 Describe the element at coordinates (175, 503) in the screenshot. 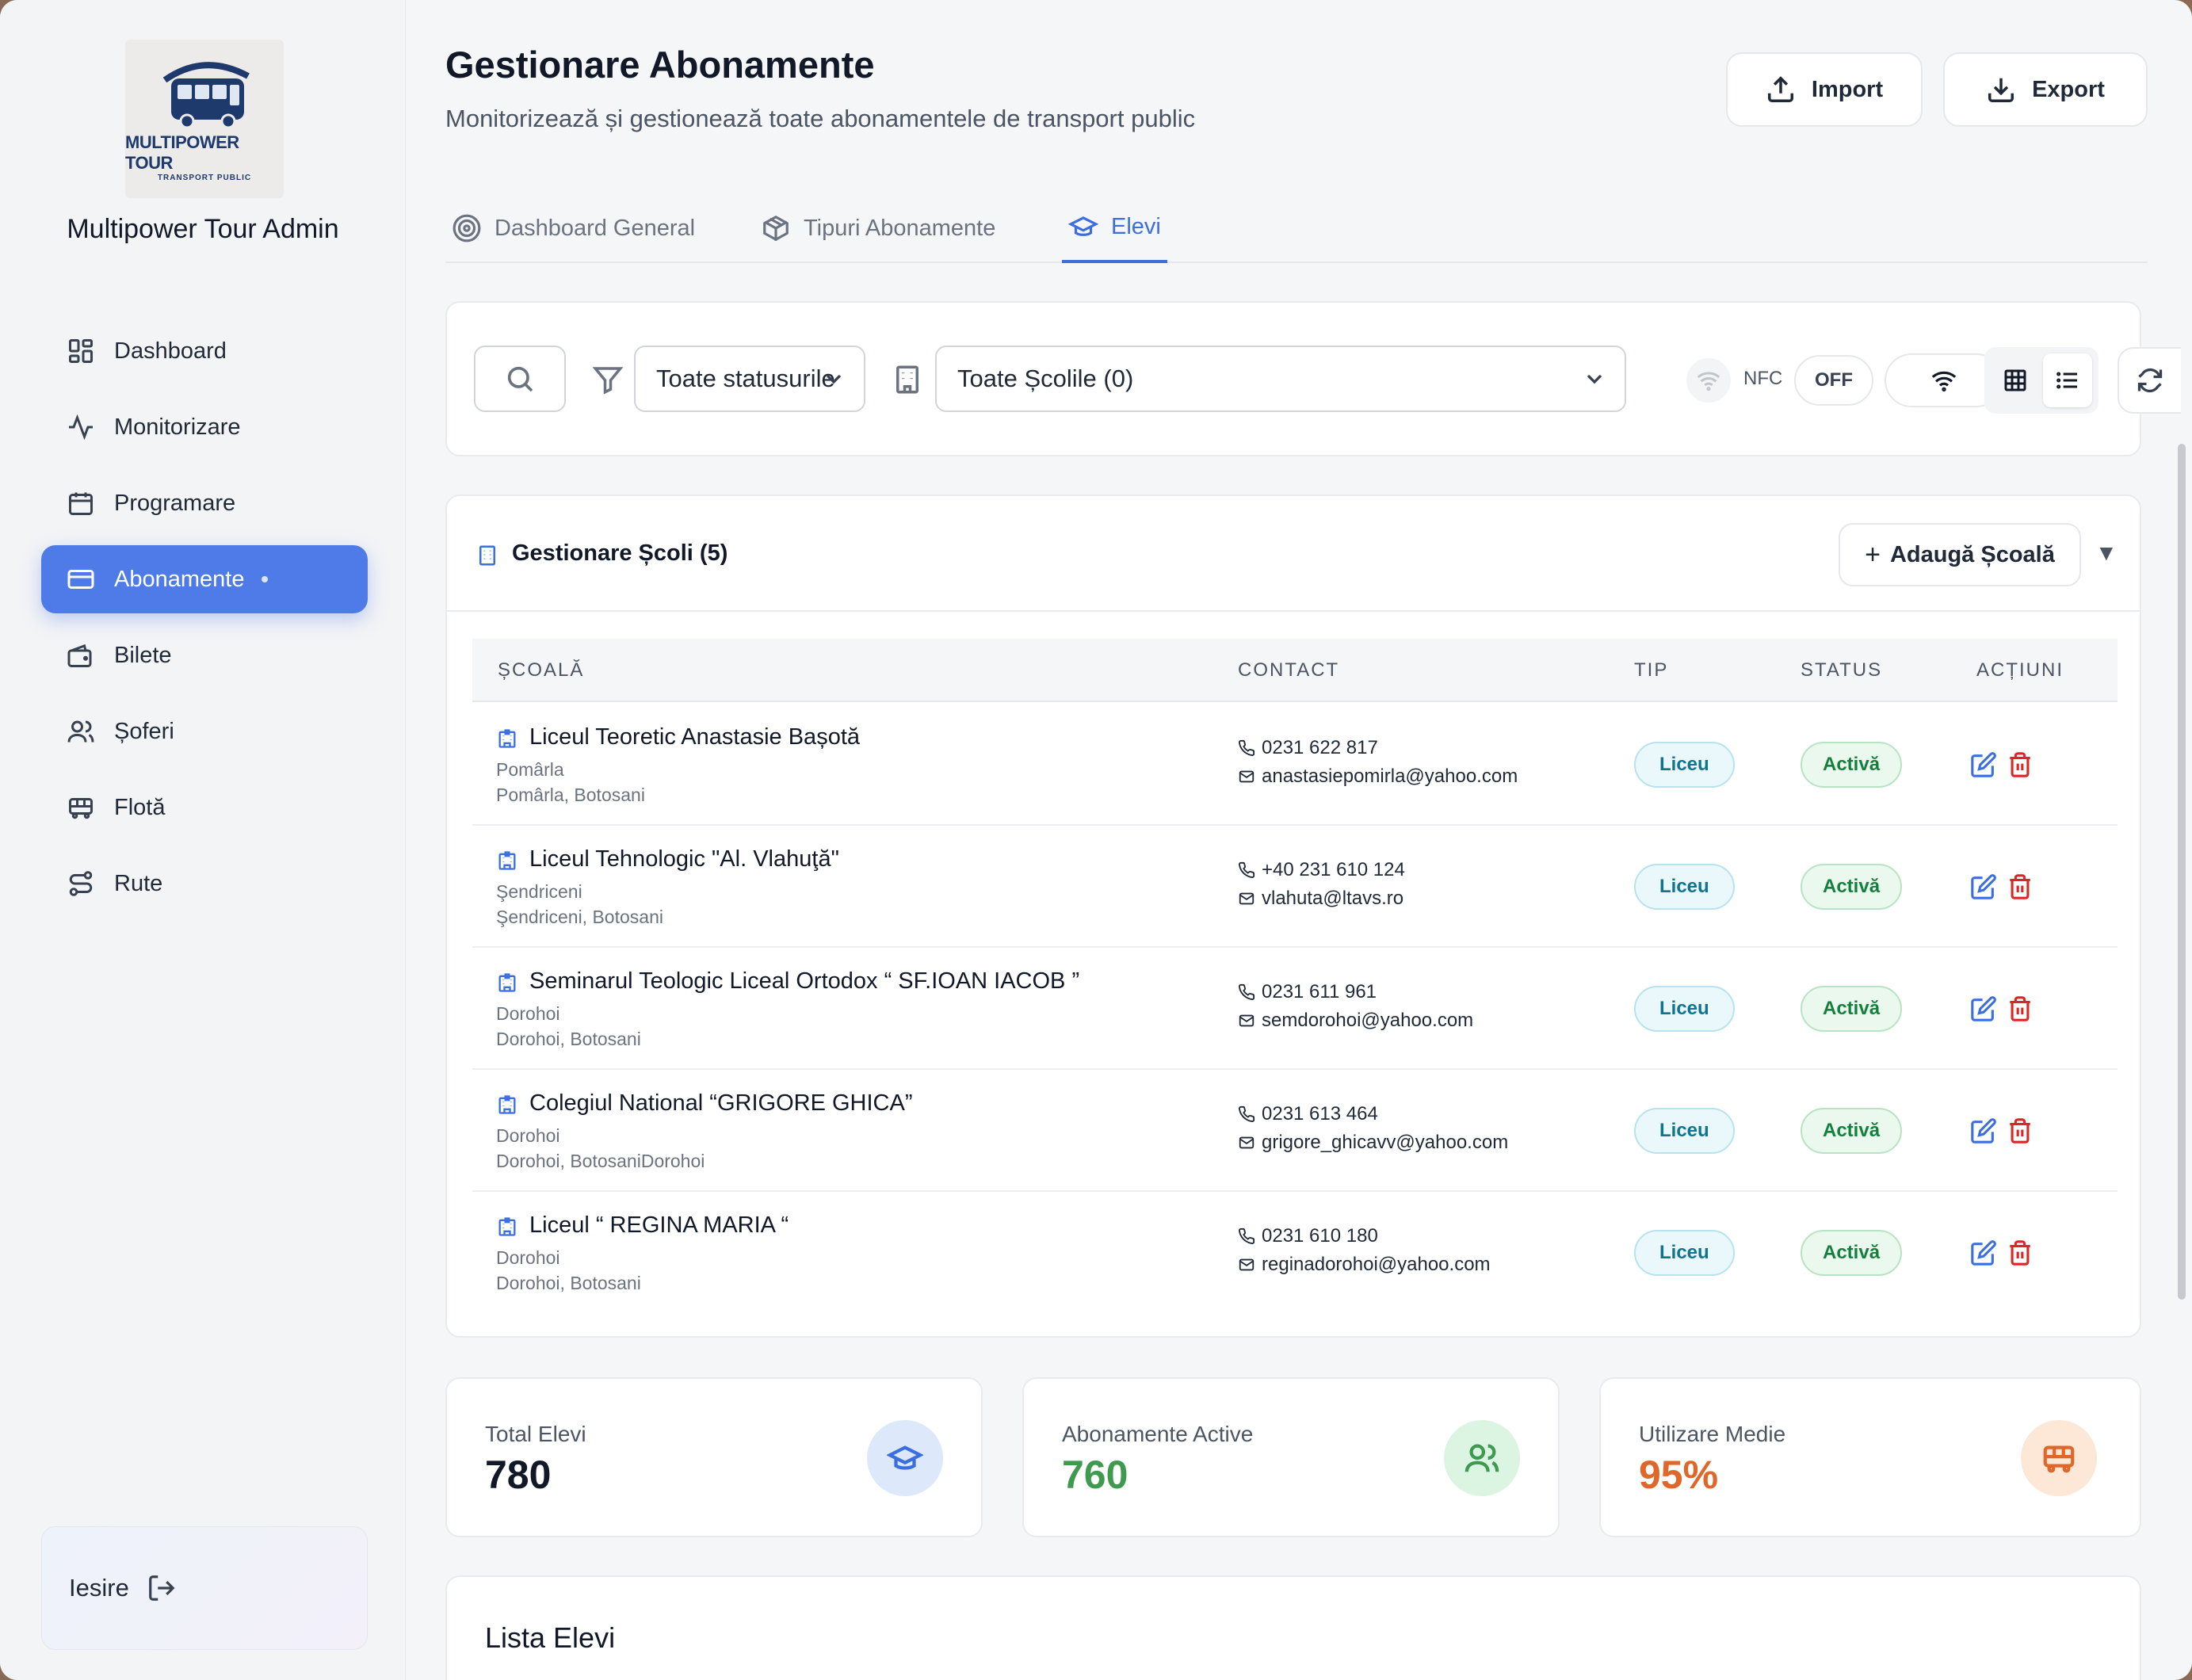

I see `sidebar-item-label: Programare` at that location.